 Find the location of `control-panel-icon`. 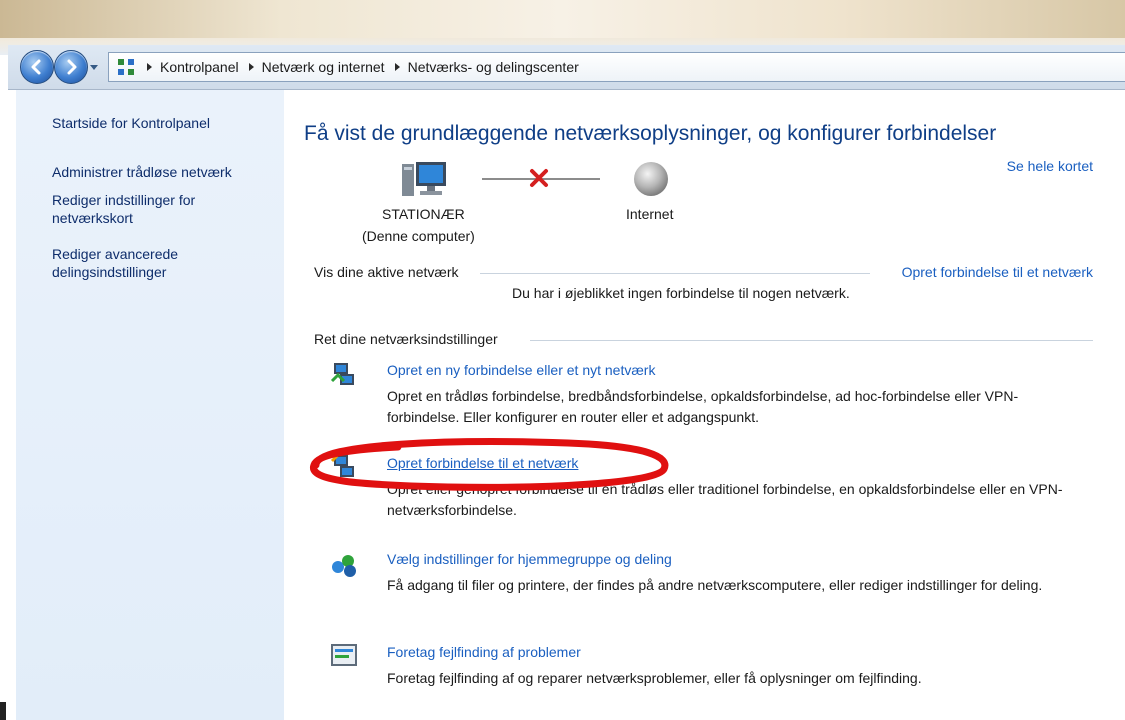

control-panel-icon is located at coordinates (126, 67).